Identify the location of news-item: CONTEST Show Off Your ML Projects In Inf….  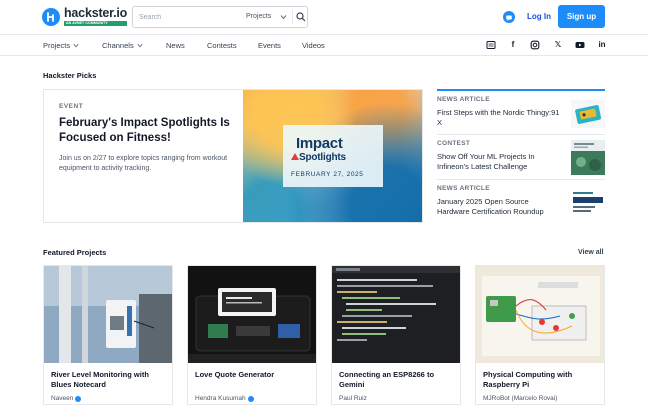
(521, 156).